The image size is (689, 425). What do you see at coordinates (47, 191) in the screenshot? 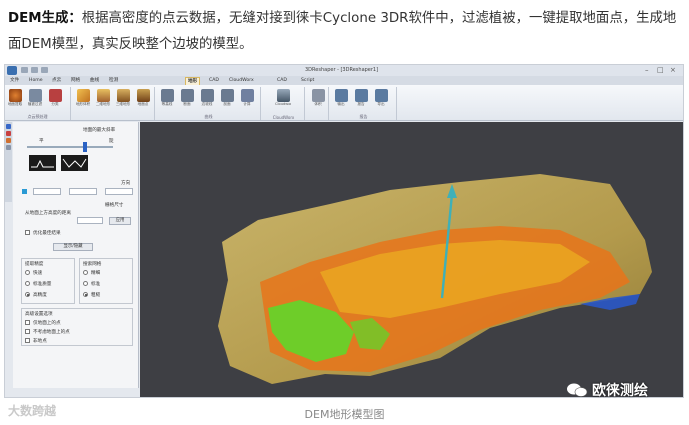
I see `direction-x-field` at bounding box center [47, 191].